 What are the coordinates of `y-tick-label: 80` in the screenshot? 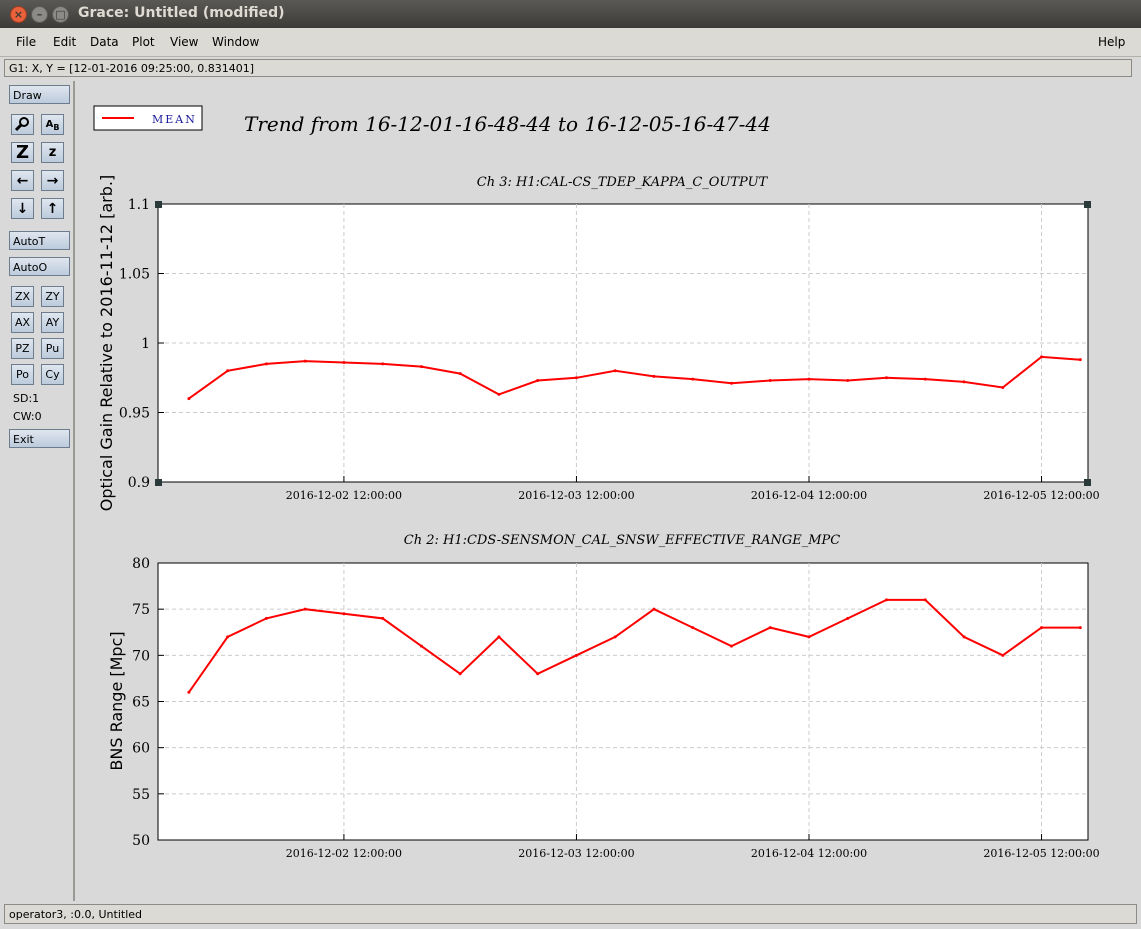 It's located at (141, 564).